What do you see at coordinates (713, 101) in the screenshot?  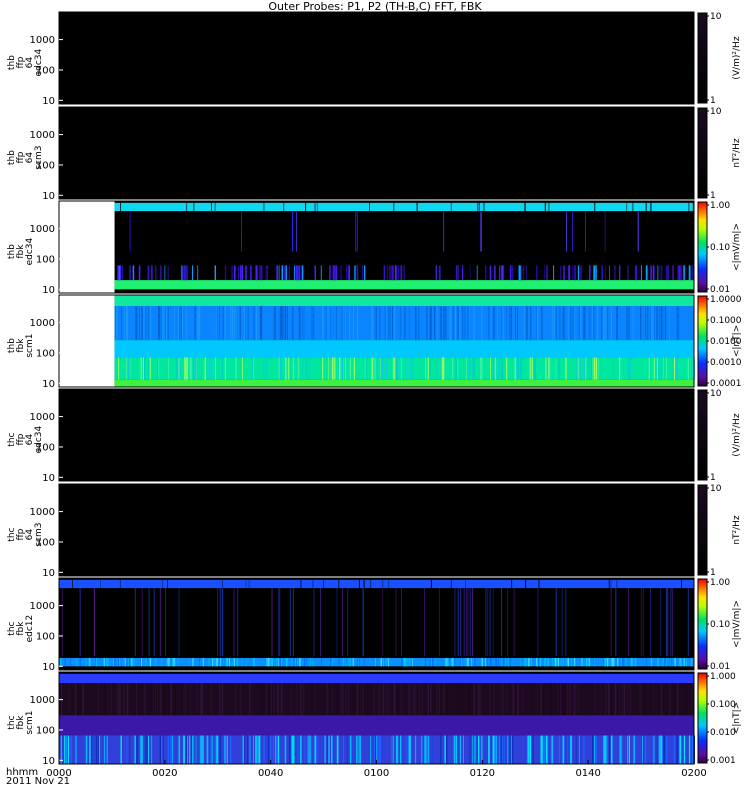 I see `colorbar-tick-label: 1` at bounding box center [713, 101].